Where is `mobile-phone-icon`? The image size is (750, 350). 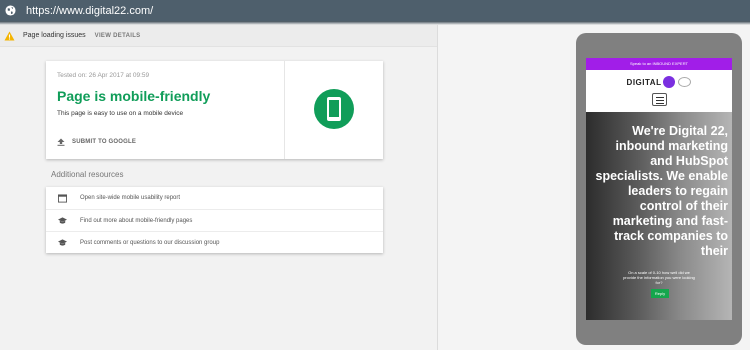
mobile-phone-icon is located at coordinates (334, 109).